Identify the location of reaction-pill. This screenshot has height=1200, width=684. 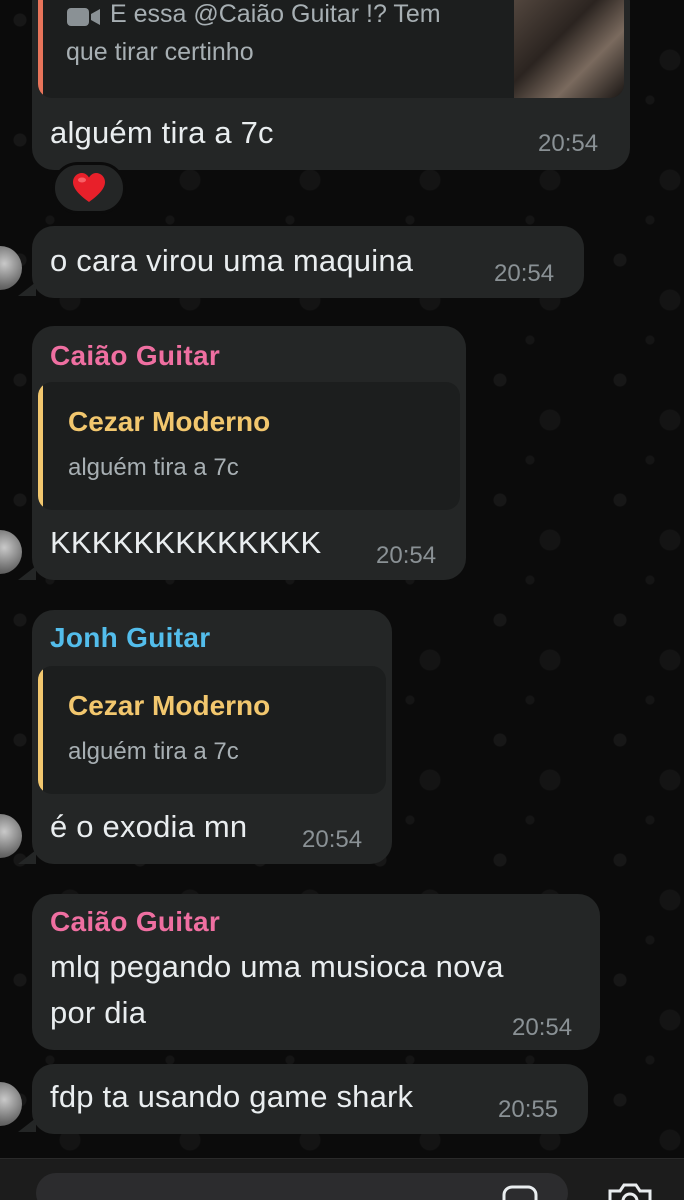
(89, 188).